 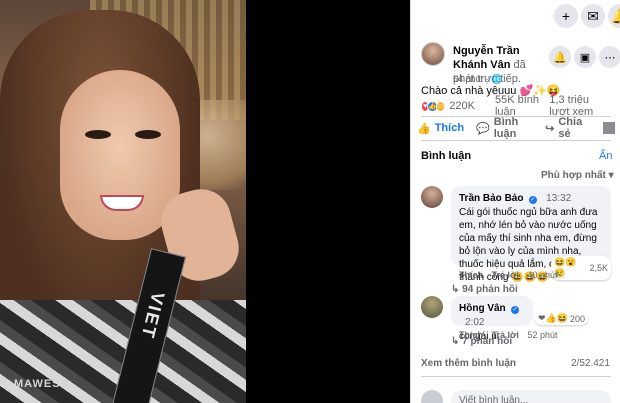 What do you see at coordinates (605, 156) in the screenshot?
I see `hide-comments-link: Ẩn` at bounding box center [605, 156].